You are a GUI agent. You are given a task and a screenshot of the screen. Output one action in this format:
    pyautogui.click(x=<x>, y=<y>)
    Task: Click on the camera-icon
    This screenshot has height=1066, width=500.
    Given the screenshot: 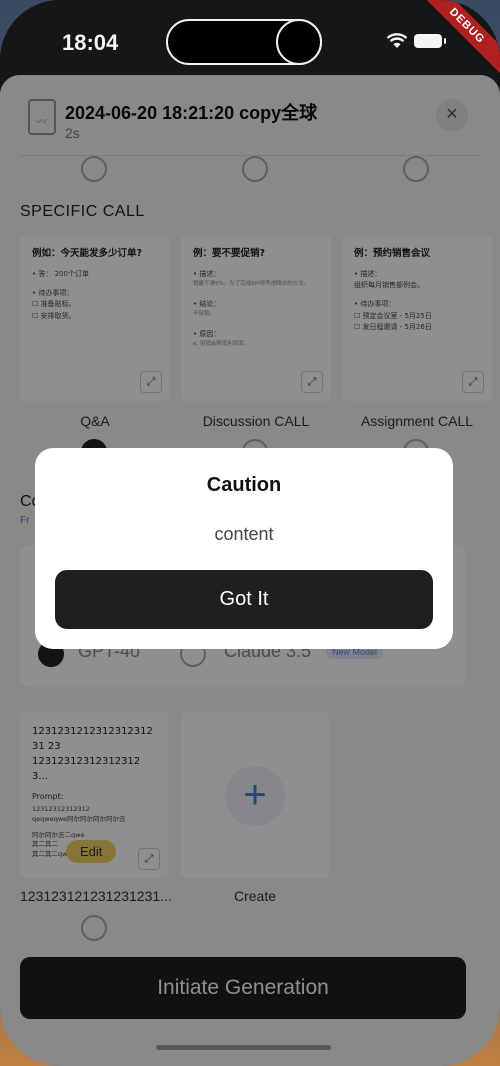 What is the action you would take?
    pyautogui.click(x=299, y=42)
    